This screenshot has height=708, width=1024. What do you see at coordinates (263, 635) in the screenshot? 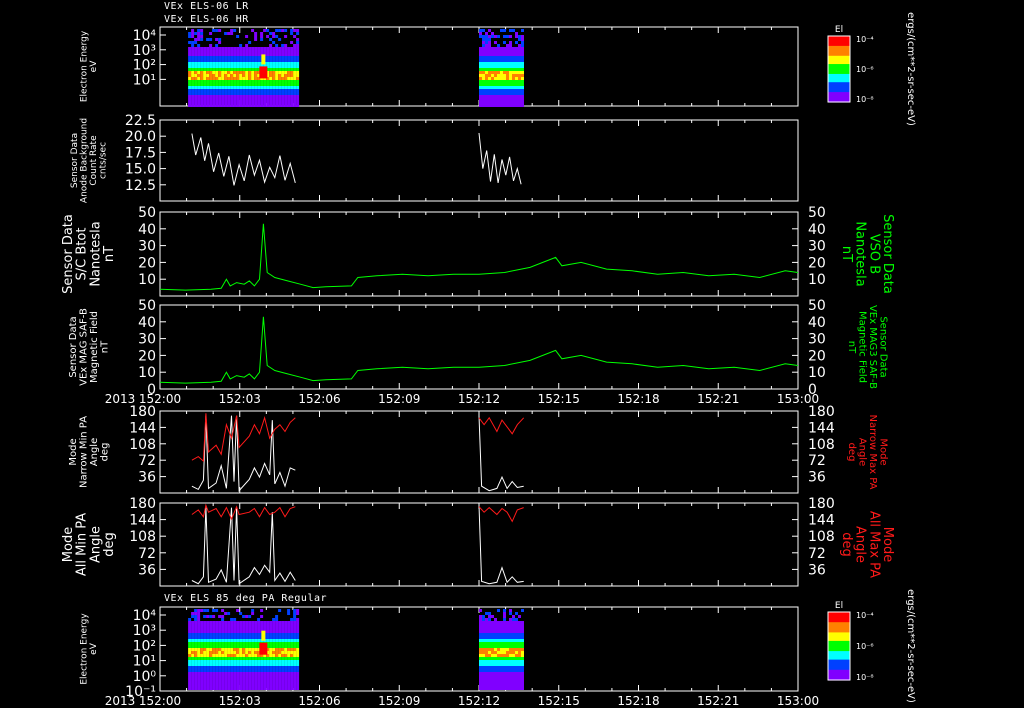
I see `spectrogram-hotspot` at bounding box center [263, 635].